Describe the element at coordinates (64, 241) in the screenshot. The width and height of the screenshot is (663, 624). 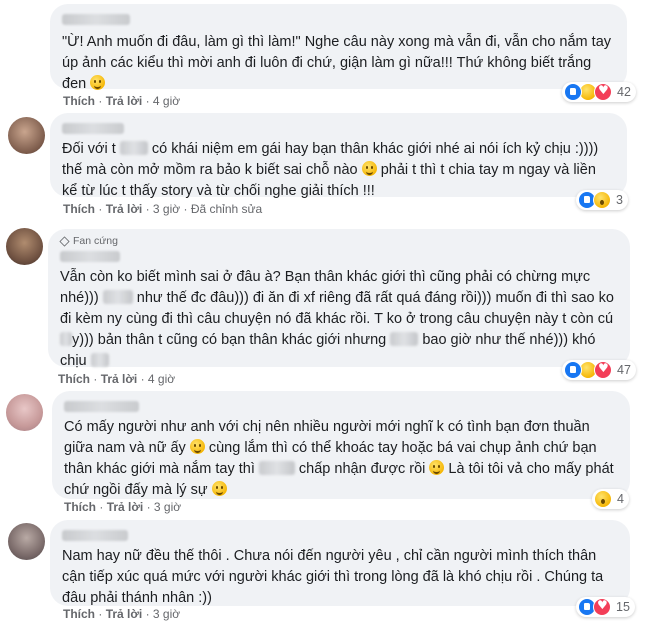
I see `diamond-icon` at that location.